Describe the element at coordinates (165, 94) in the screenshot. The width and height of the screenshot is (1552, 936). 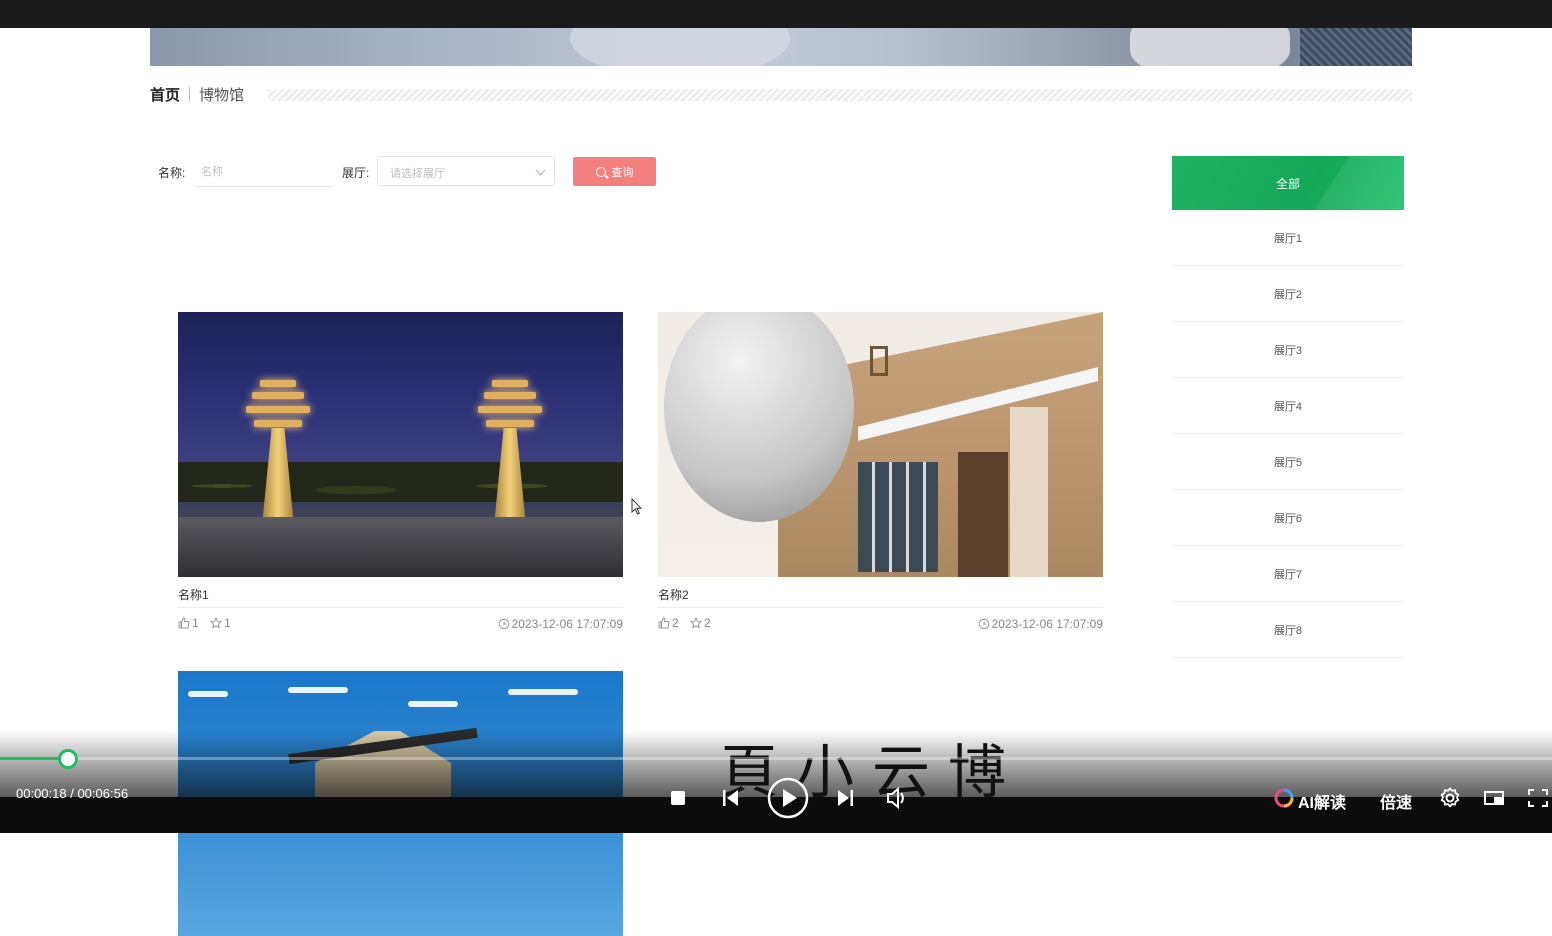
I see `breadcrumb-home: 首页` at that location.